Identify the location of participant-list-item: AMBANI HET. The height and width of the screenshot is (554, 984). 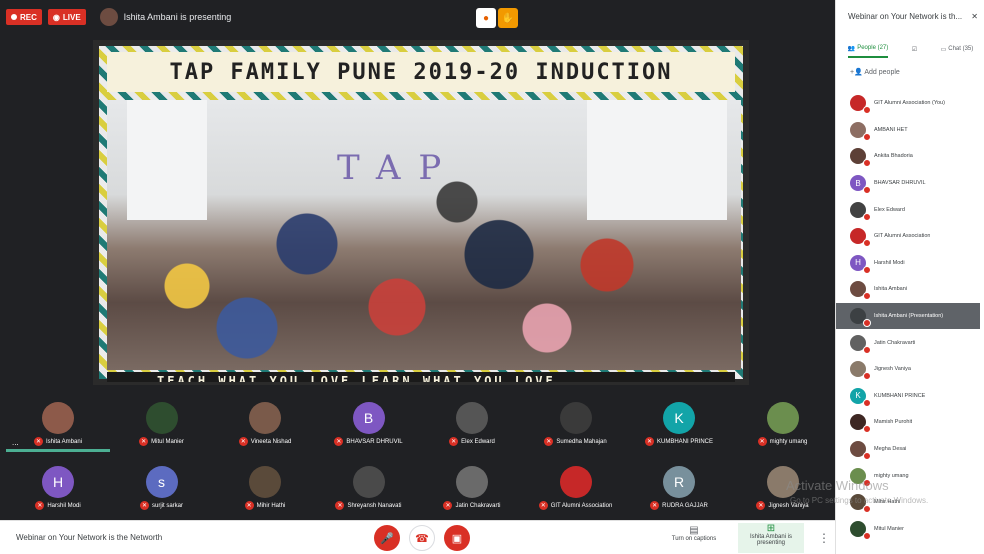
(915, 130).